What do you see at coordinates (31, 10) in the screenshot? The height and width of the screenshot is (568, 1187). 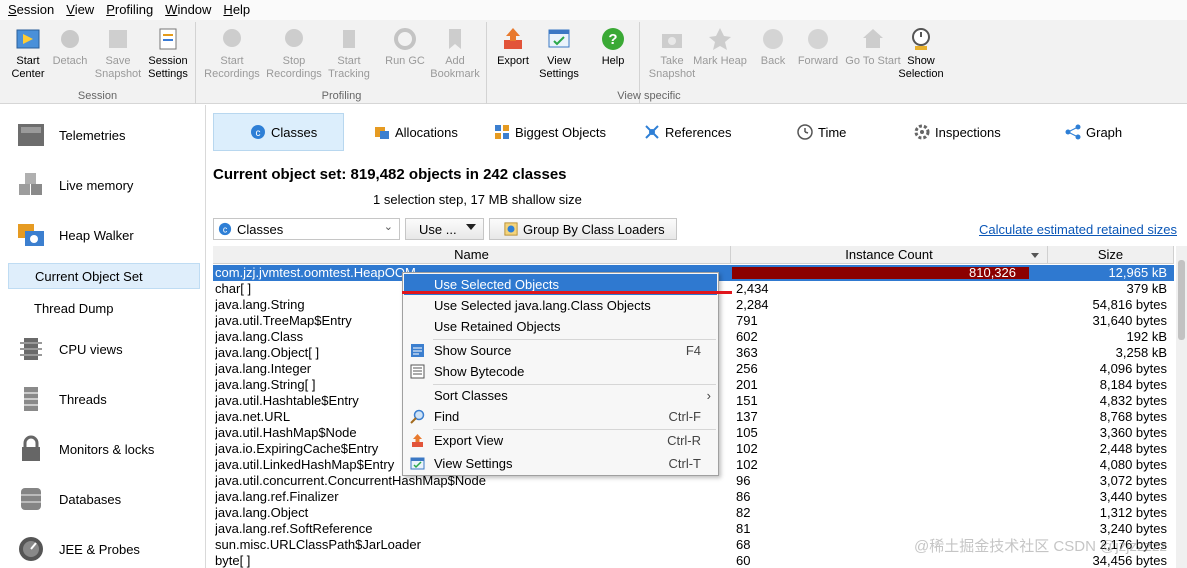 I see `menu-session: Session` at bounding box center [31, 10].